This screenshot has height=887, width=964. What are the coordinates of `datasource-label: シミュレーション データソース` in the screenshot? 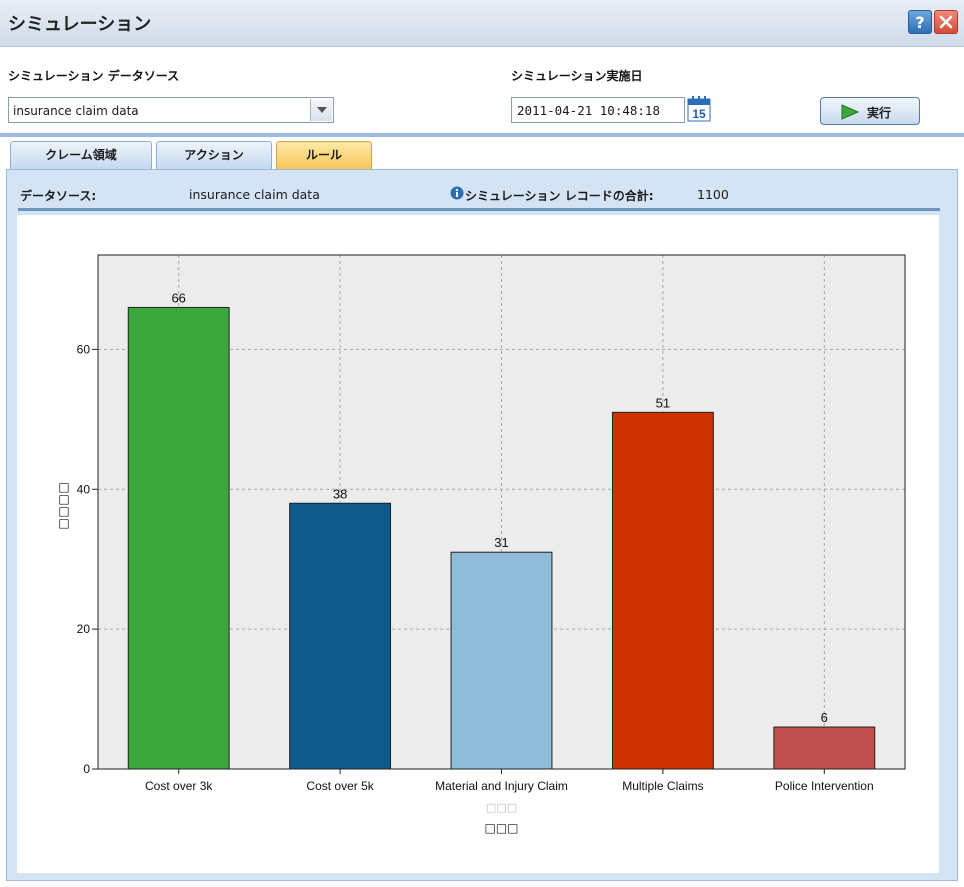 It's located at (94, 76).